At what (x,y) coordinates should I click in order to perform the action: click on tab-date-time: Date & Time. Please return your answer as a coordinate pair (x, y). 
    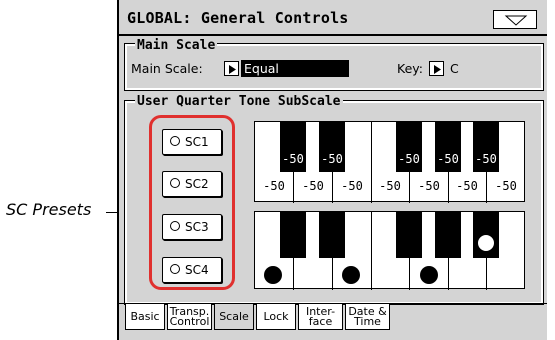
    Looking at the image, I should click on (367, 317).